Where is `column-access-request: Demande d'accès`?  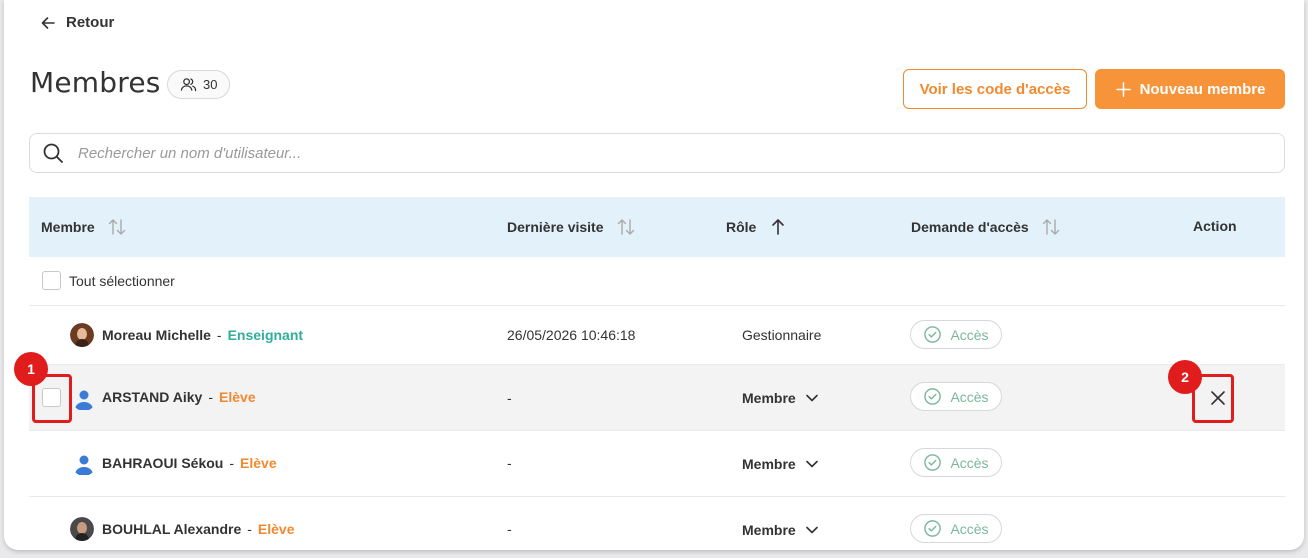 column-access-request: Demande d'accès is located at coordinates (986, 227).